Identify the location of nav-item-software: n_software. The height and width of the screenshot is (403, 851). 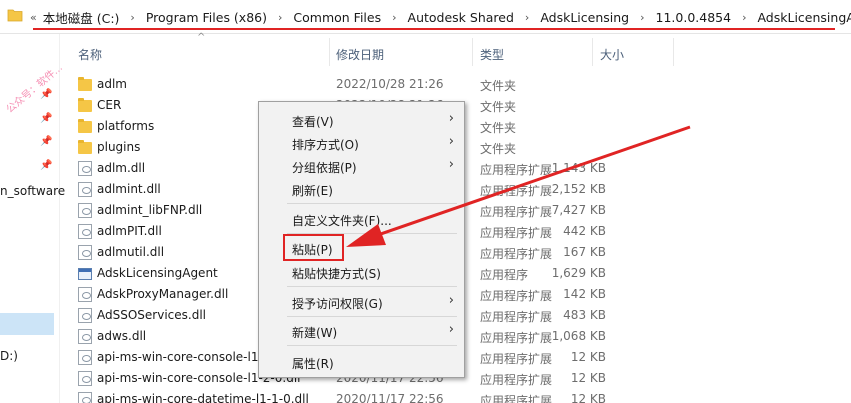
(32, 191).